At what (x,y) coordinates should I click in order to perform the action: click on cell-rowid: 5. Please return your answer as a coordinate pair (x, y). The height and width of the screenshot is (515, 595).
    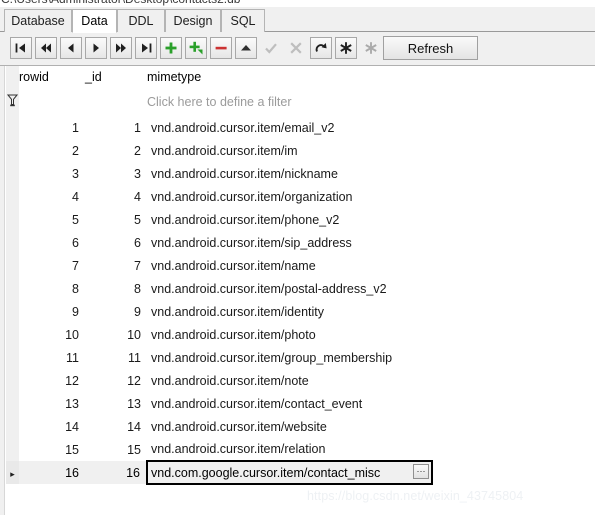
    Looking at the image, I should click on (52, 219).